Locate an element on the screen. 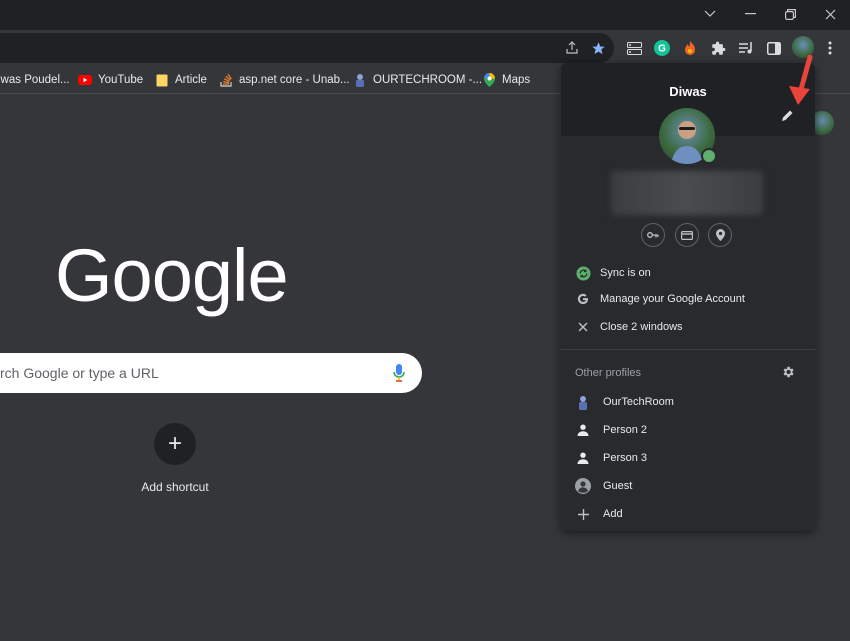  microphone-icon is located at coordinates (399, 373).